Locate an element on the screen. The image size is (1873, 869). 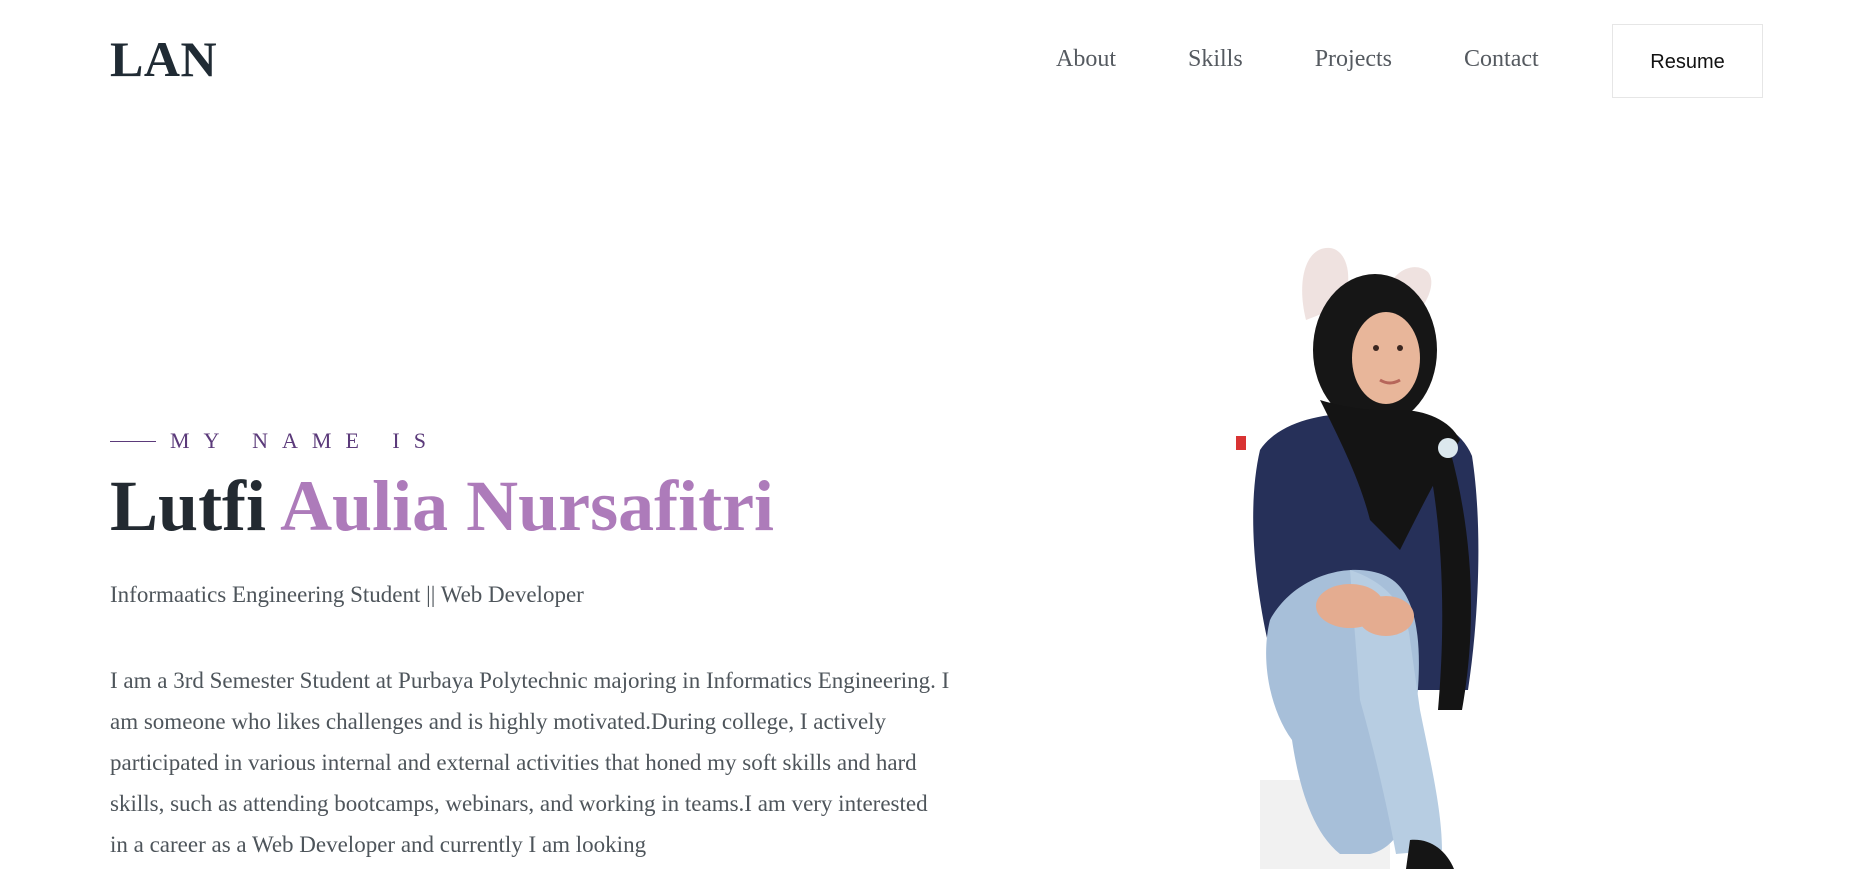
first-name: Lutfi is located at coordinates (188, 506).